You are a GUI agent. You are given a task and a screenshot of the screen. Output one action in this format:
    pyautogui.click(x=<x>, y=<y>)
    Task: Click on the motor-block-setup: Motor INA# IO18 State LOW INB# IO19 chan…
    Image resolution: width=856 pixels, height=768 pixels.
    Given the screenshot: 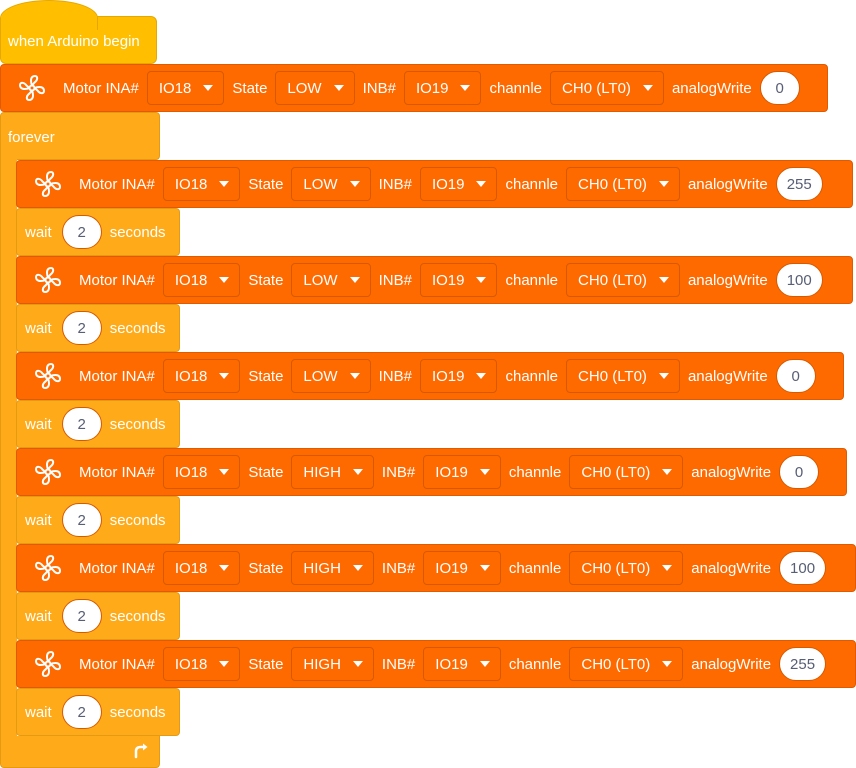 What is the action you would take?
    pyautogui.click(x=414, y=88)
    